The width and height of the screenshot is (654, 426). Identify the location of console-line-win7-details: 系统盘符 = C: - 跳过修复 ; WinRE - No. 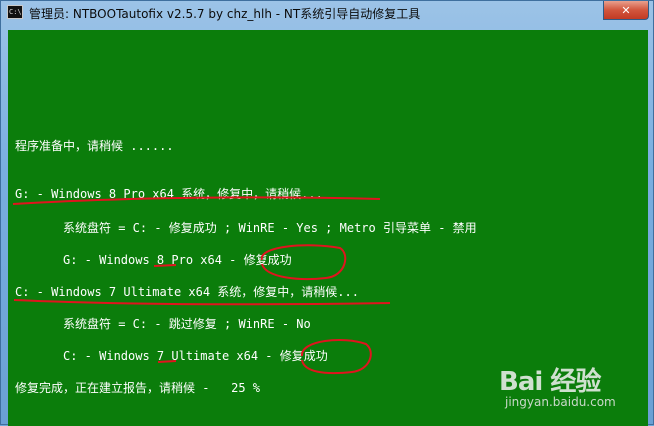
(187, 324).